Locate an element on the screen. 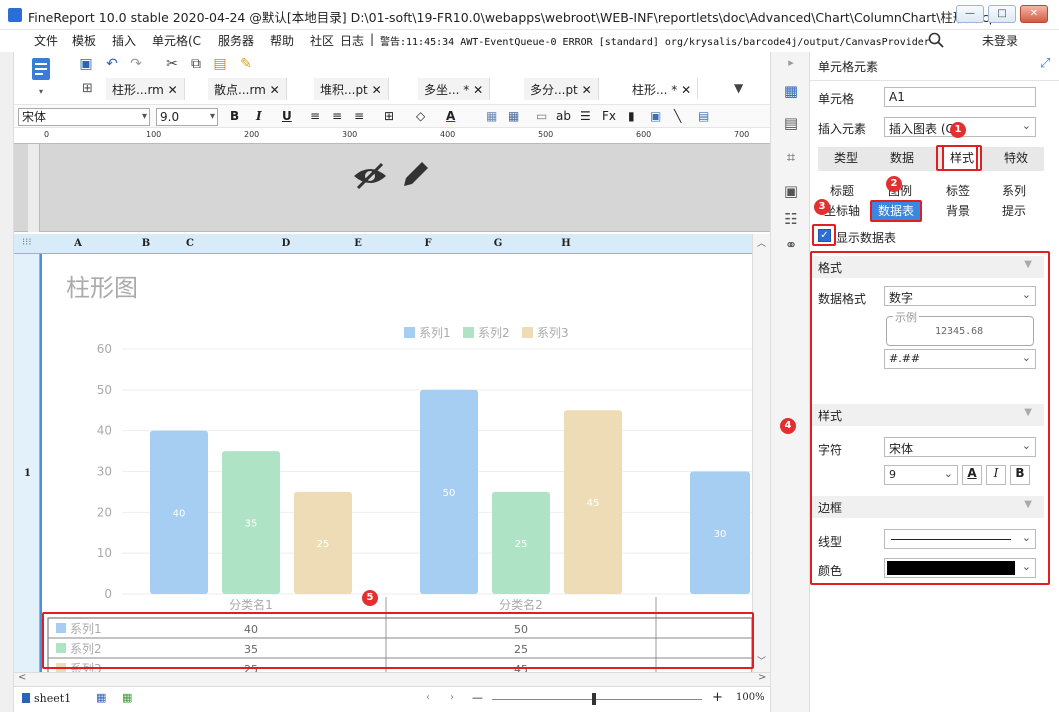 This screenshot has height=712, width=1059. font-color-icon: A is located at coordinates (450, 116).